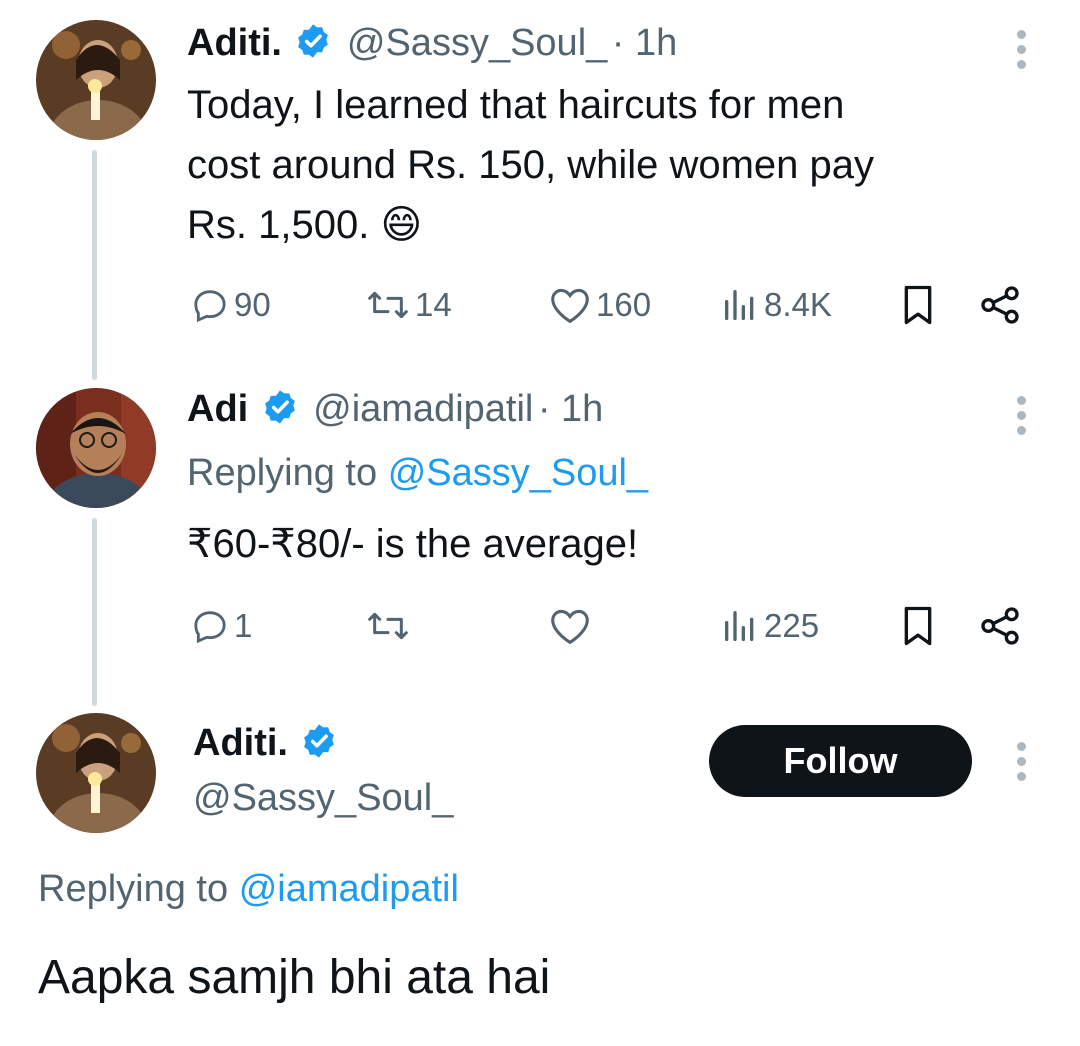 Image resolution: width=1080 pixels, height=1046 pixels. I want to click on tweet-header: Adi @iamadipatil · 1h, so click(395, 409).